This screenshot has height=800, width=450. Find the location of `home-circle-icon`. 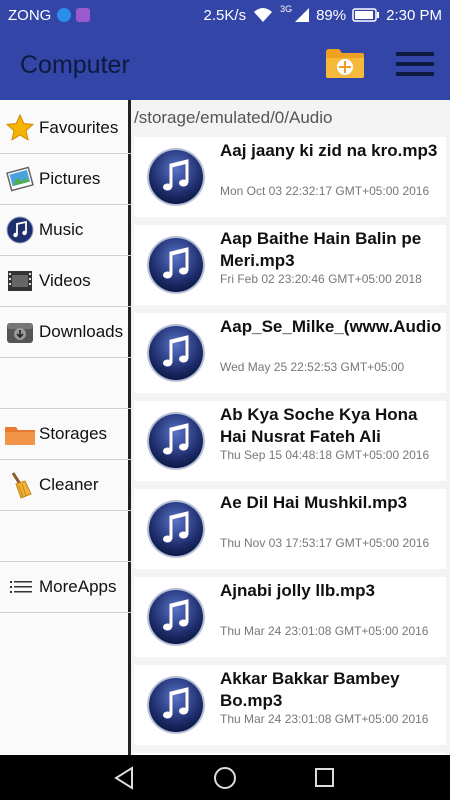

home-circle-icon is located at coordinates (225, 778).